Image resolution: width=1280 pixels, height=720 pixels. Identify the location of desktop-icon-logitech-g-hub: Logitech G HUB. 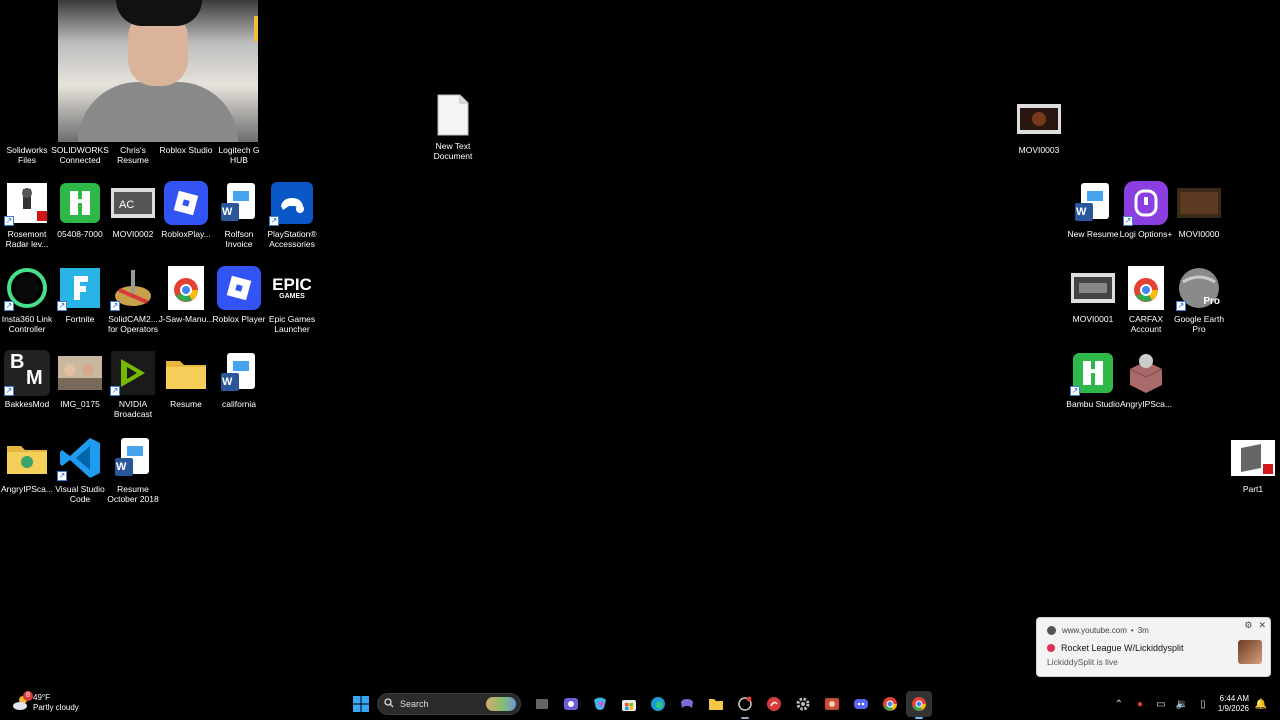
(239, 130).